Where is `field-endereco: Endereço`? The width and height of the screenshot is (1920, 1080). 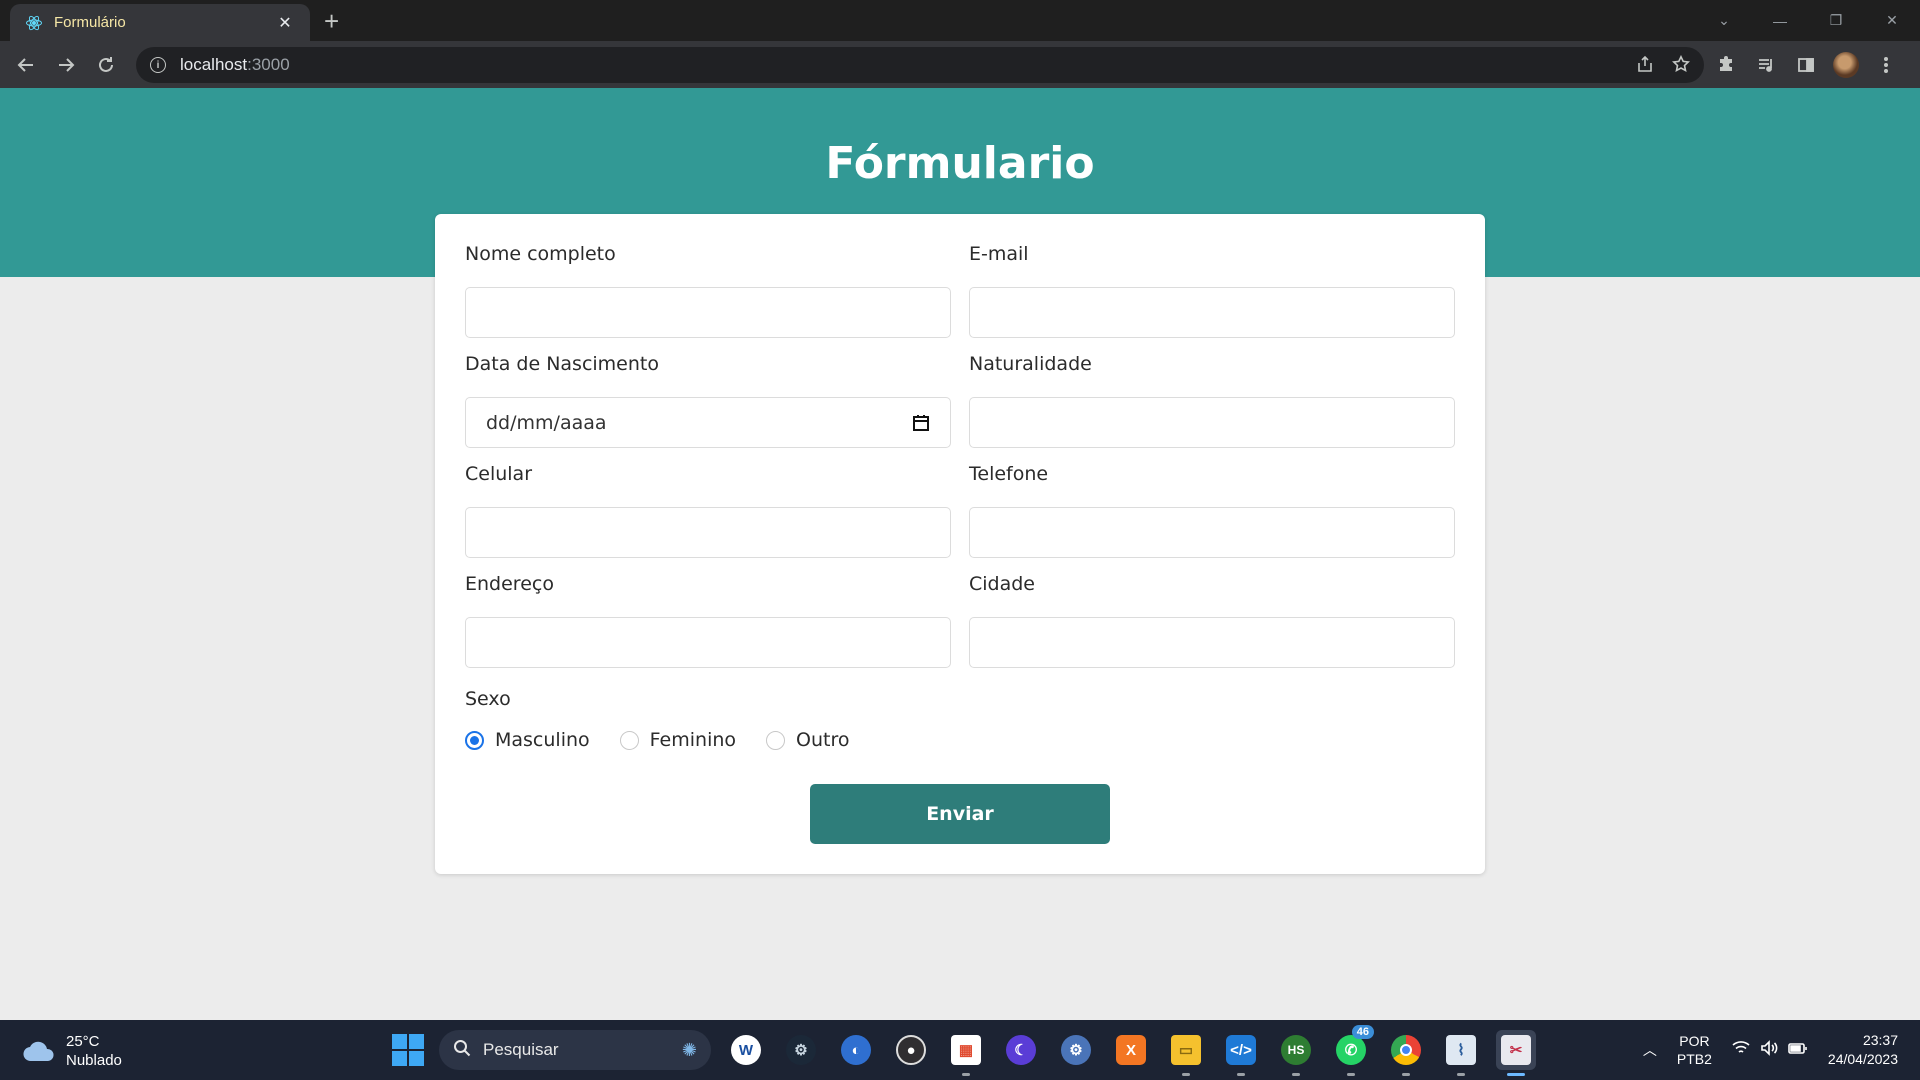 field-endereco: Endereço is located at coordinates (708, 620).